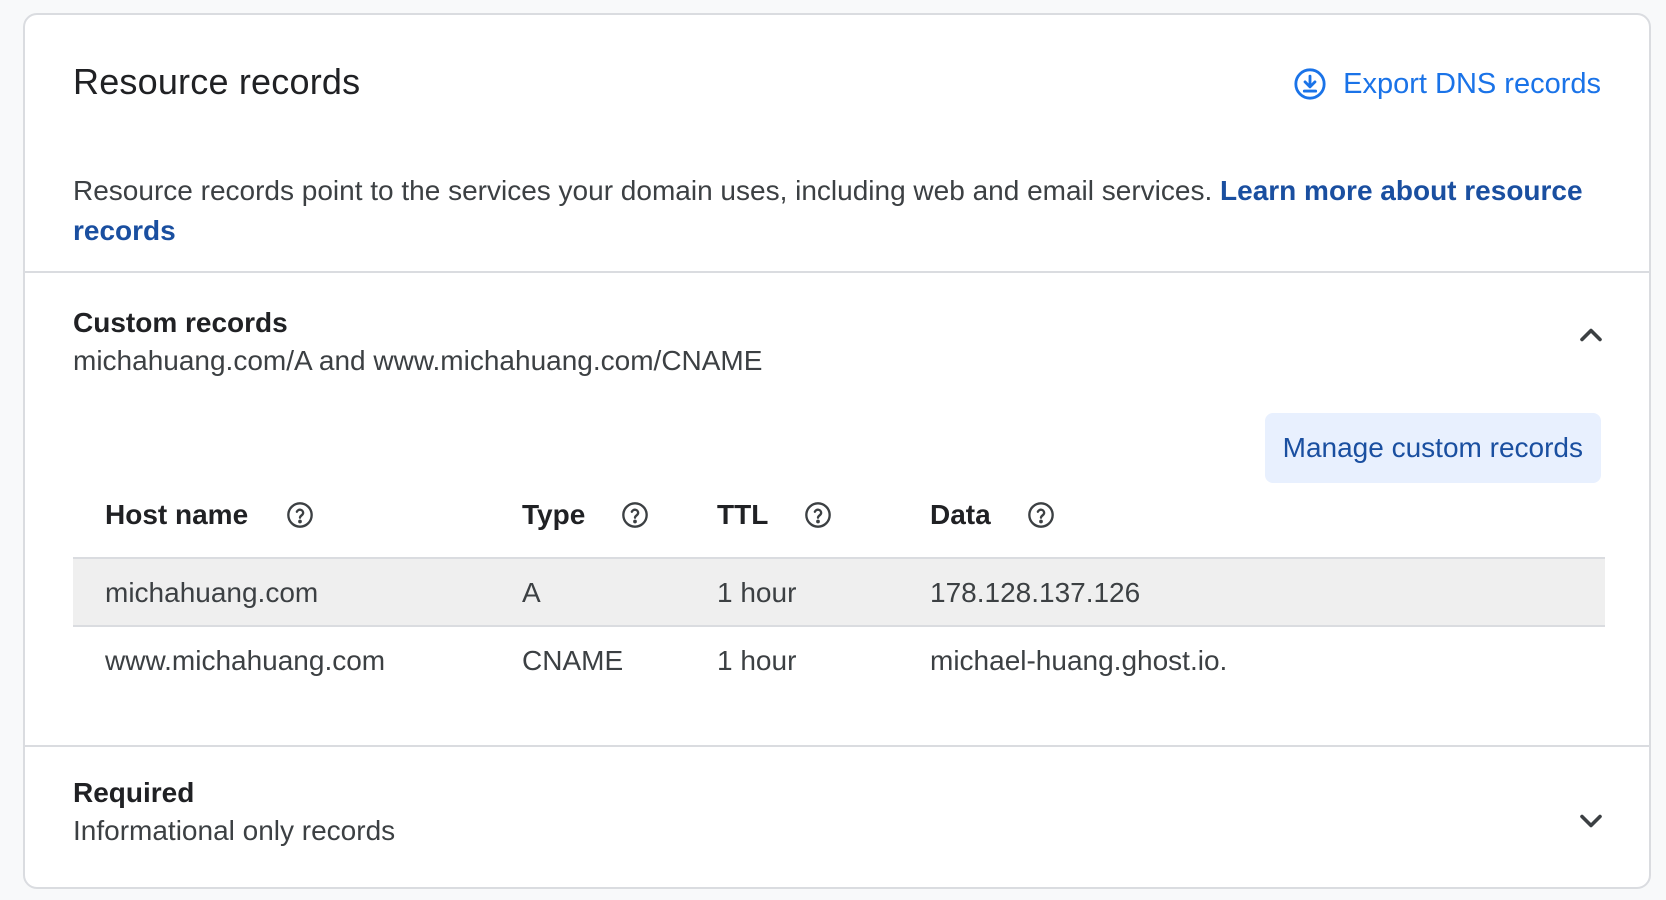 This screenshot has width=1666, height=900. What do you see at coordinates (1472, 83) in the screenshot?
I see `export-dns-records-label: Export DNS records` at bounding box center [1472, 83].